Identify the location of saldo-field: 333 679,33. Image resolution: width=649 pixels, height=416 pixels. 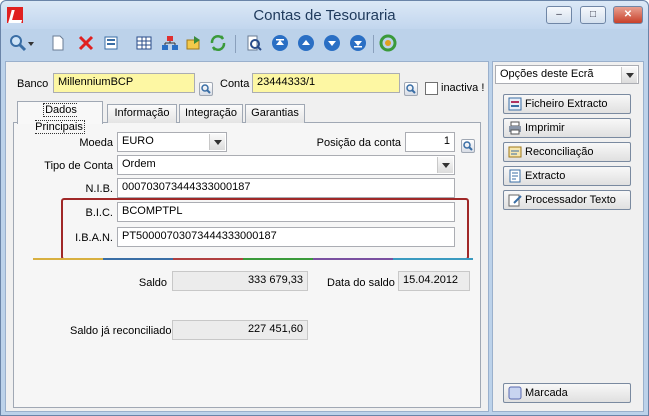
(240, 281).